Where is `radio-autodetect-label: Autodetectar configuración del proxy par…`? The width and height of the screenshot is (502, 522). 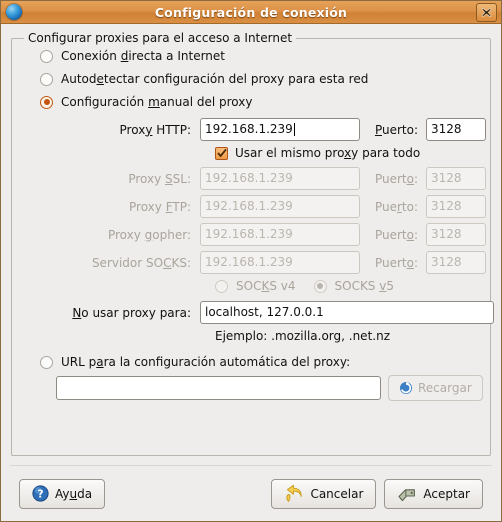
radio-autodetect-label: Autodetectar configuración del proxy par… is located at coordinates (215, 79).